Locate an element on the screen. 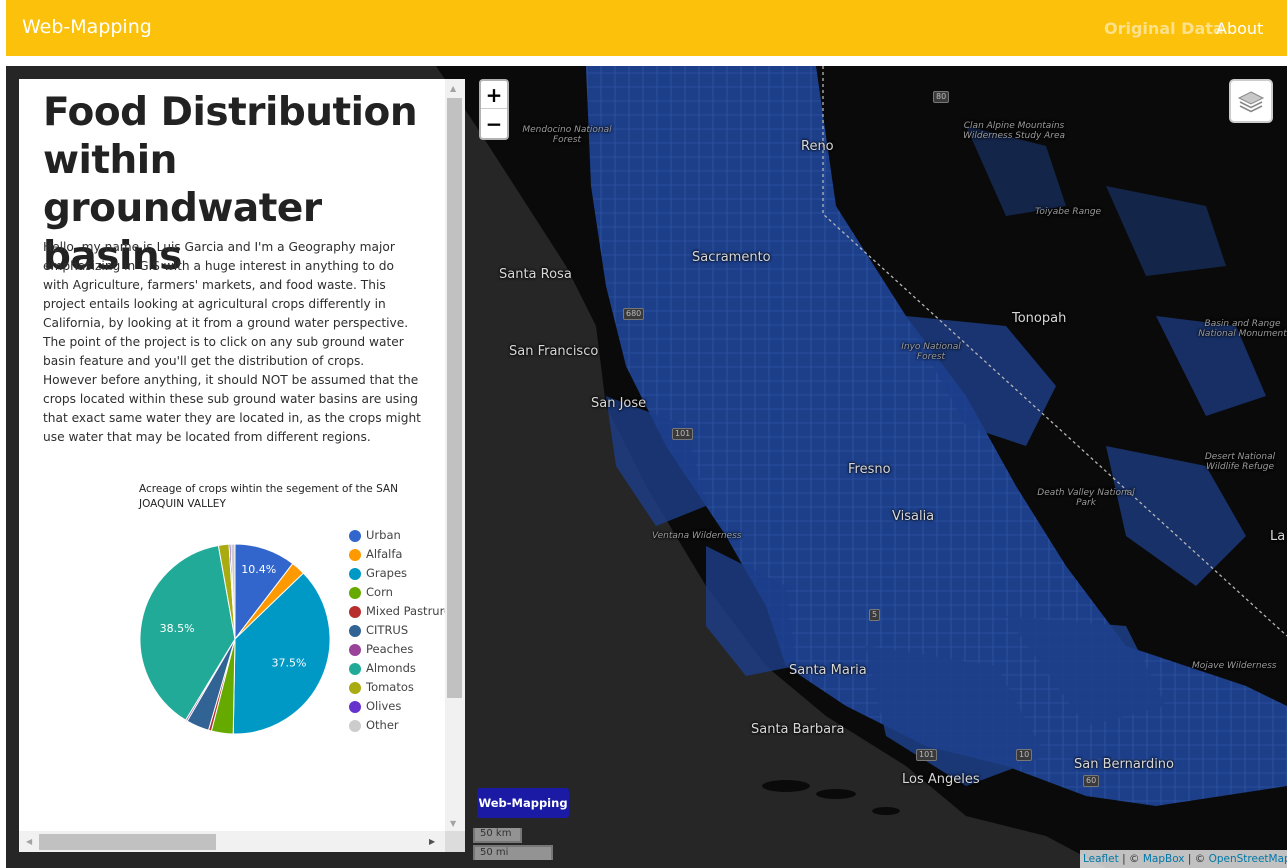  map-label-fresno: Fresno is located at coordinates (869, 469).